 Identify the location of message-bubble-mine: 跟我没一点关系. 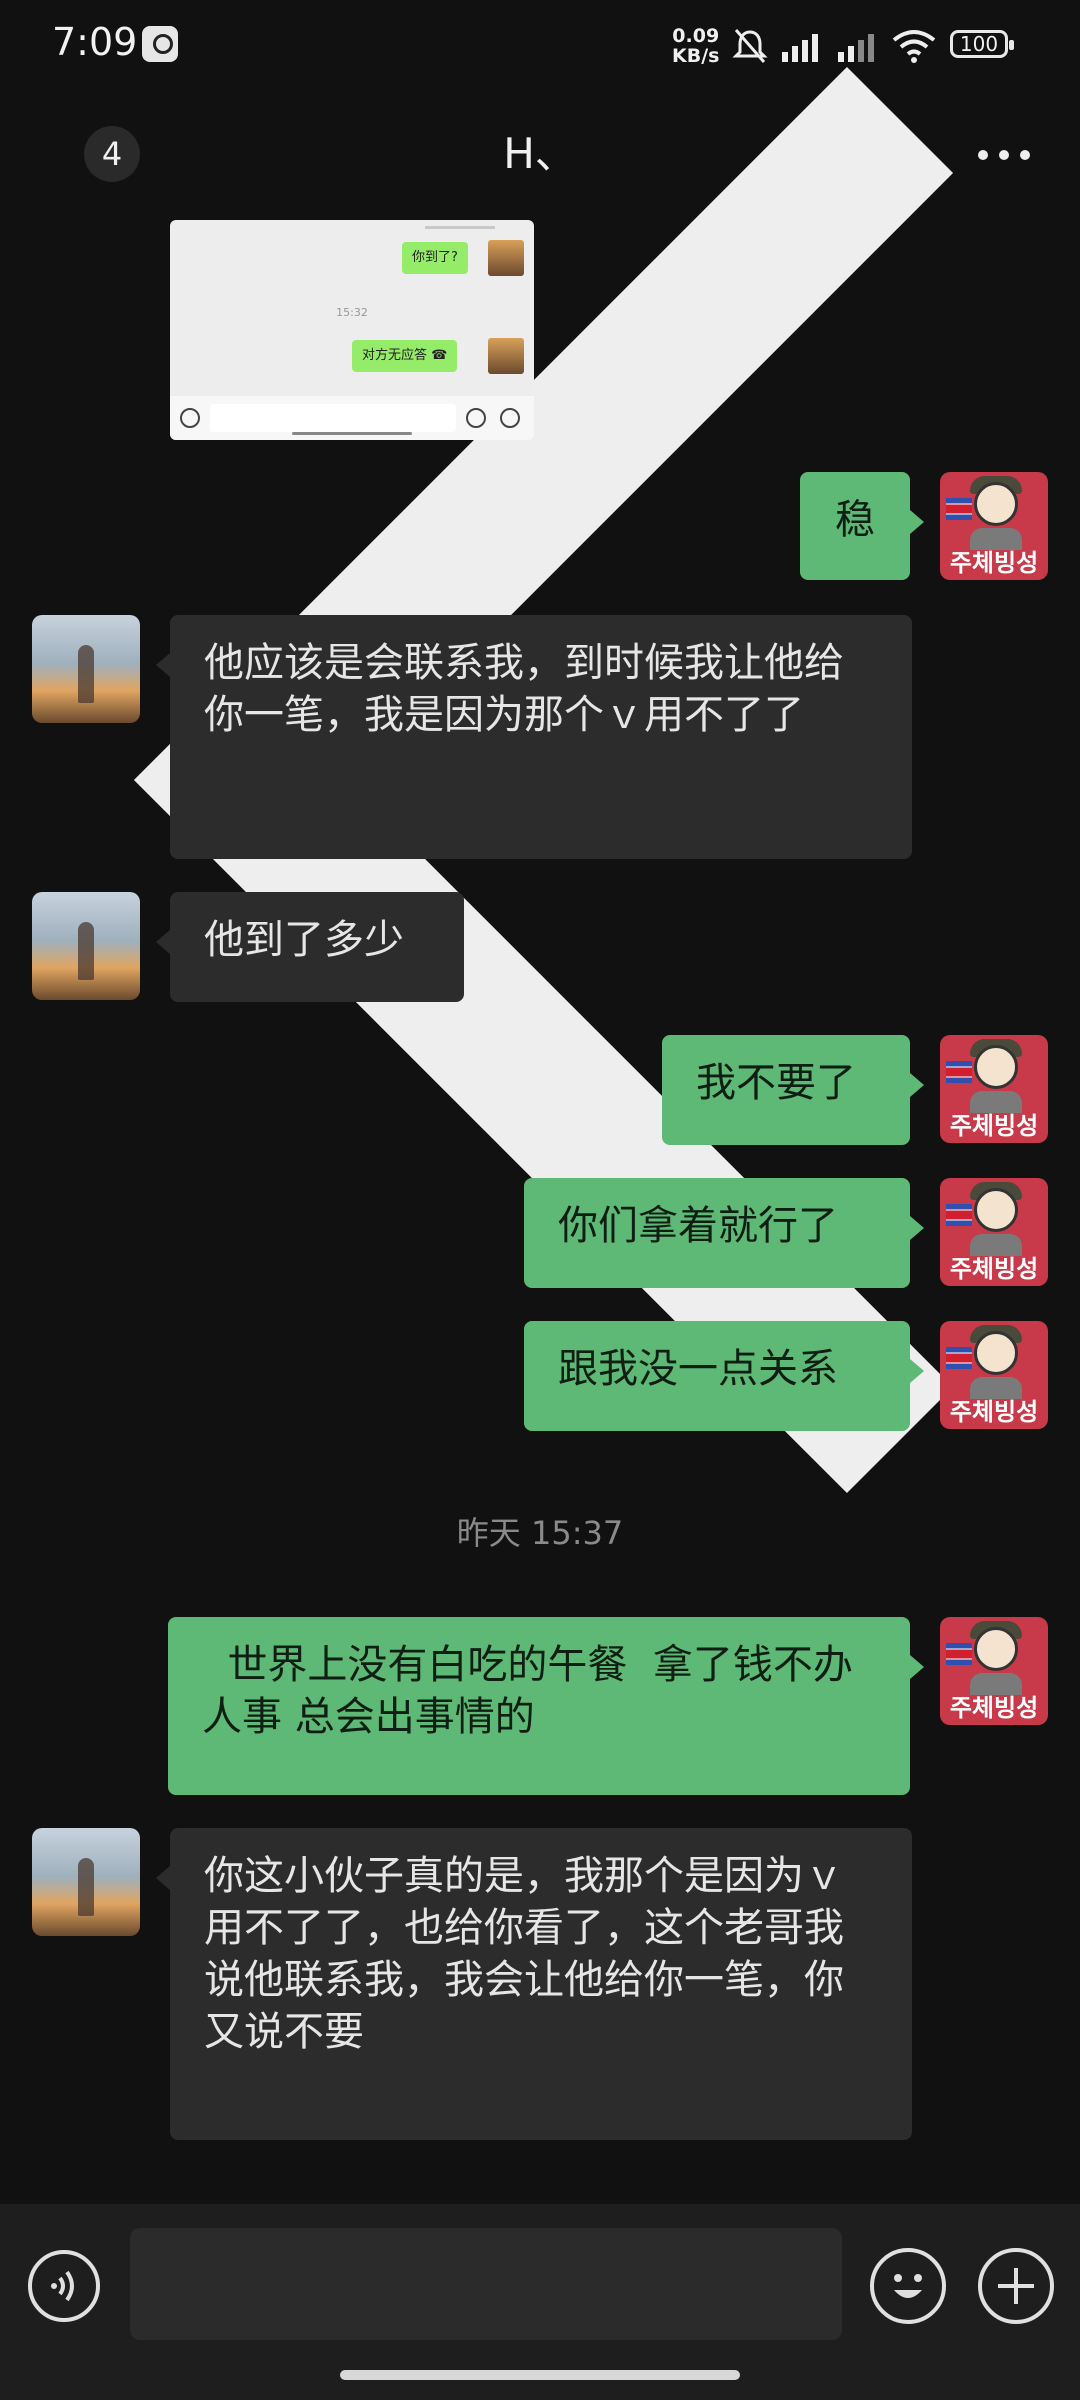
(724, 1376).